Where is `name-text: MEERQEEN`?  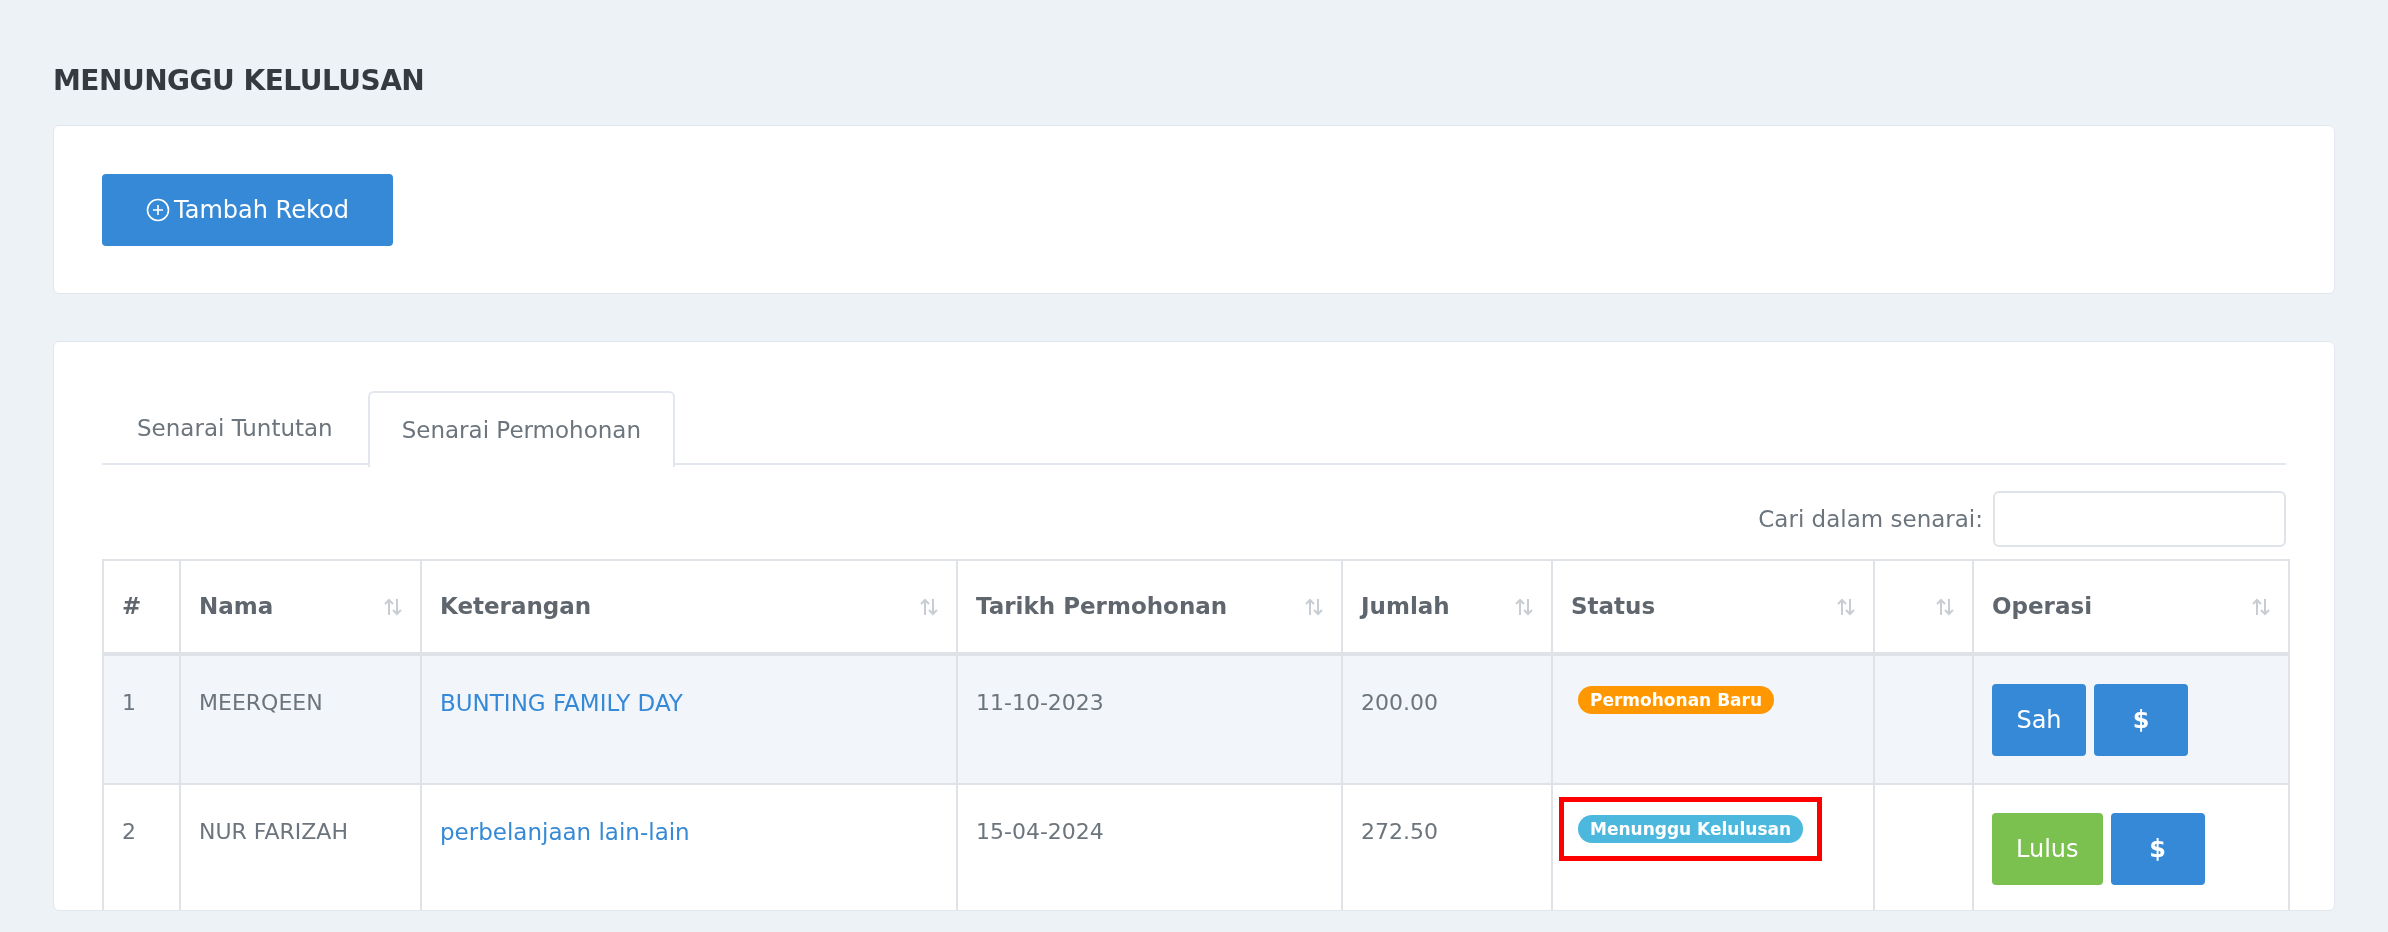
name-text: MEERQEEN is located at coordinates (261, 702).